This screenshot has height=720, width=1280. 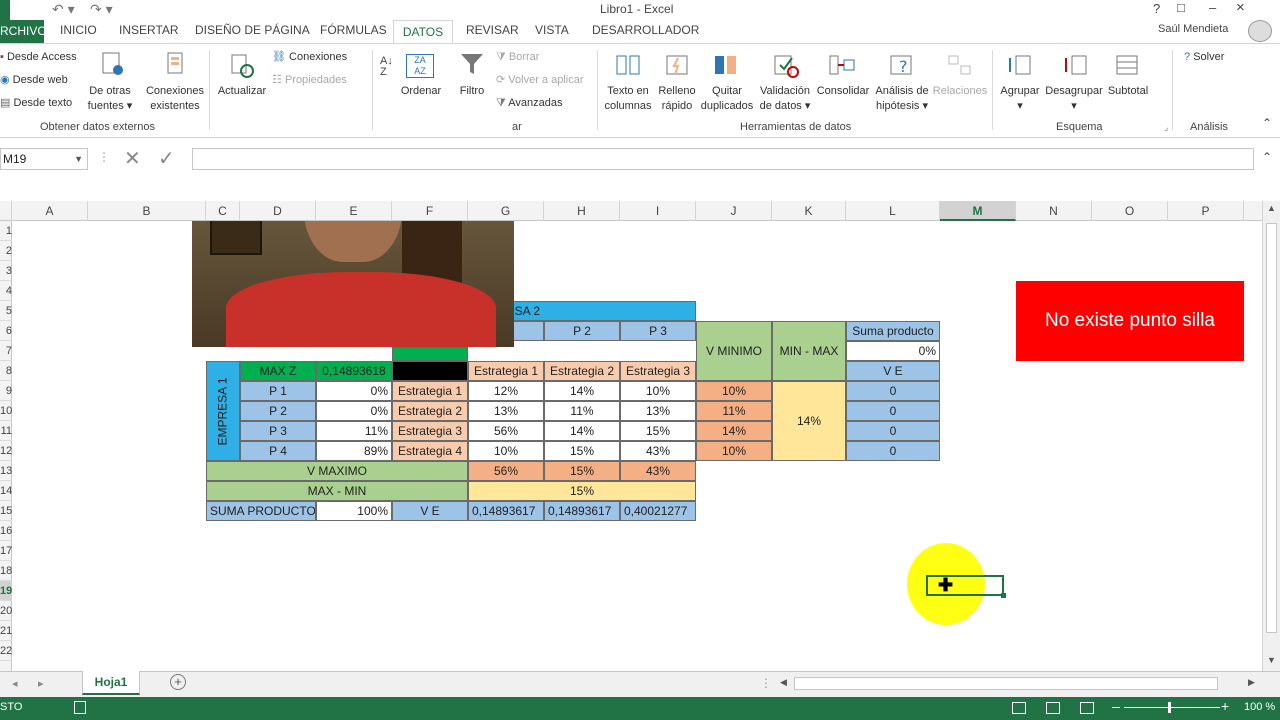 I want to click on row-header: 22, so click(x=6, y=651).